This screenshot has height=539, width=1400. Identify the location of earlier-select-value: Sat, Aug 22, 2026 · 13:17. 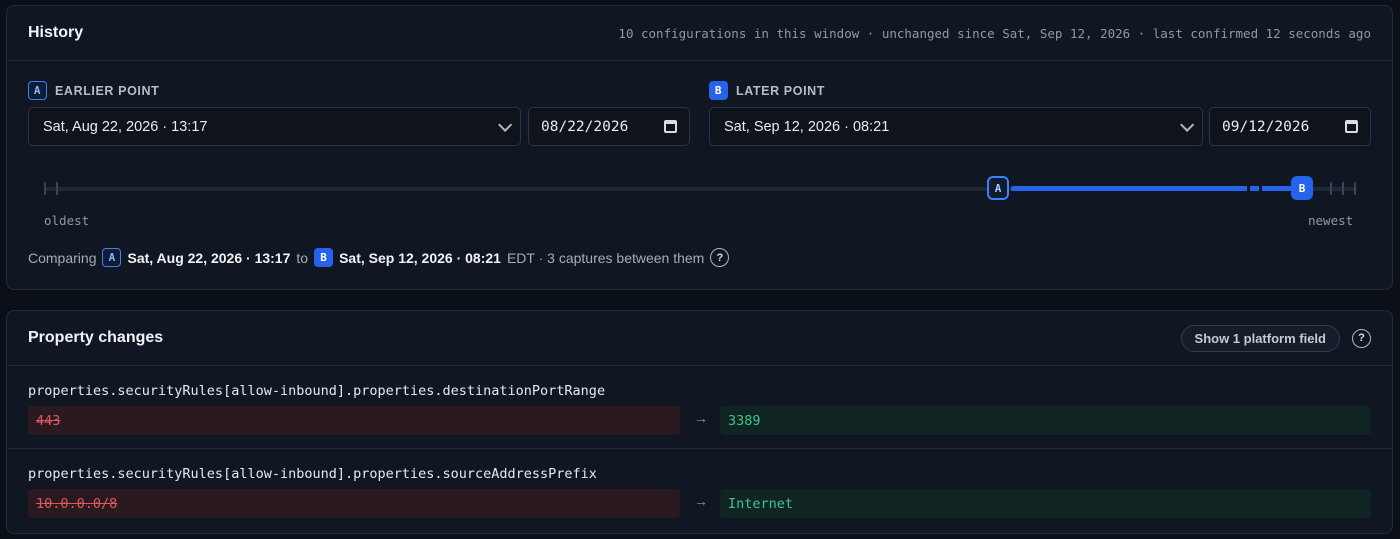
(125, 126).